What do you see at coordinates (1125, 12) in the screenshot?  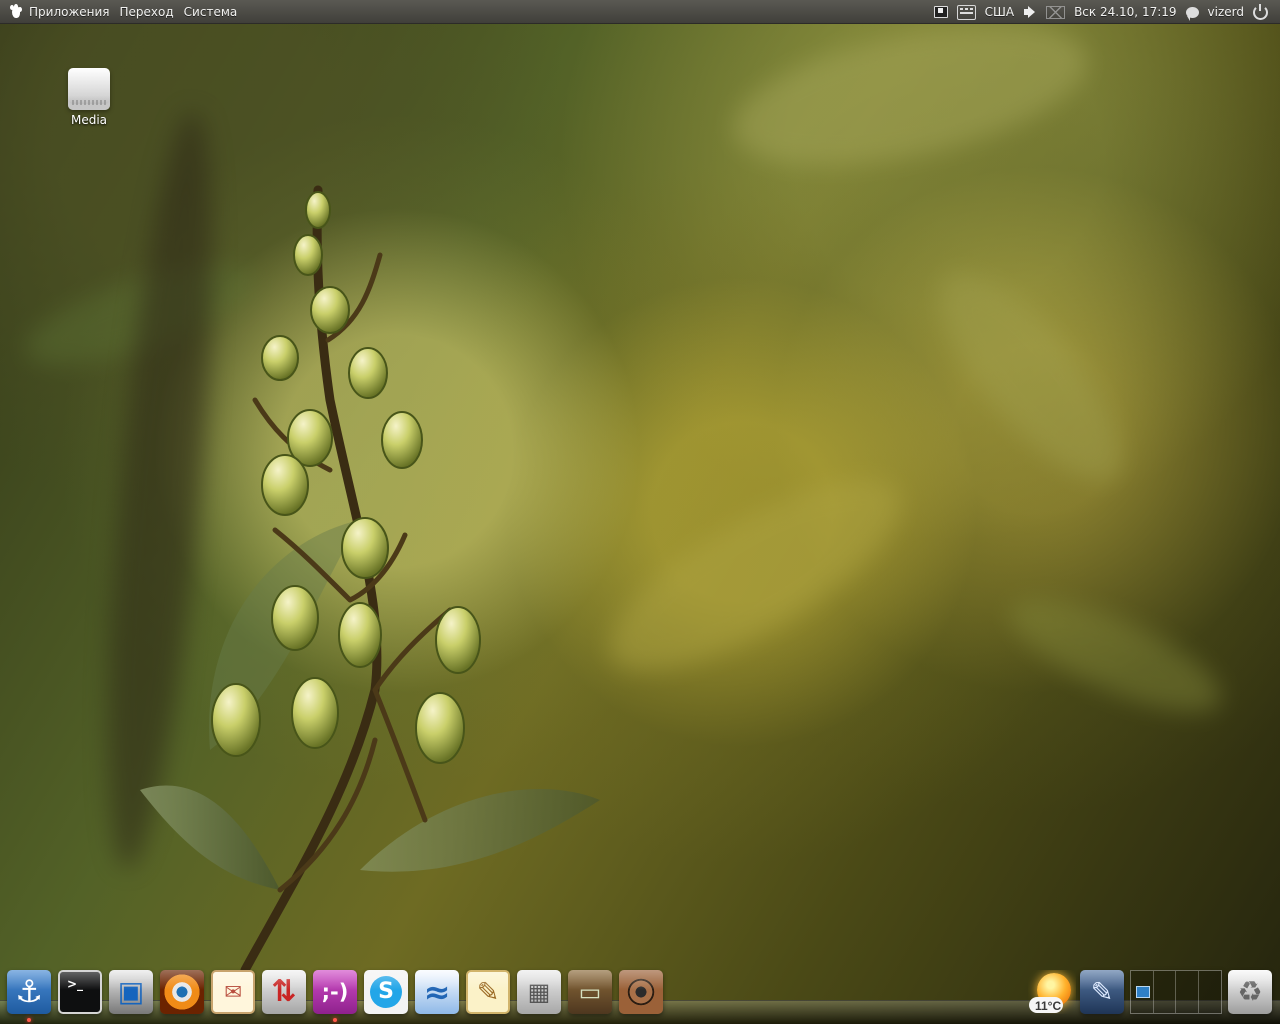 I see `clock-datetime: Вск 24.10, 17:19` at bounding box center [1125, 12].